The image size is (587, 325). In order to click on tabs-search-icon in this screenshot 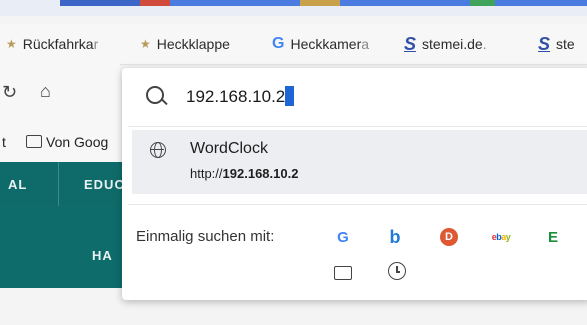, I will do `click(343, 273)`.